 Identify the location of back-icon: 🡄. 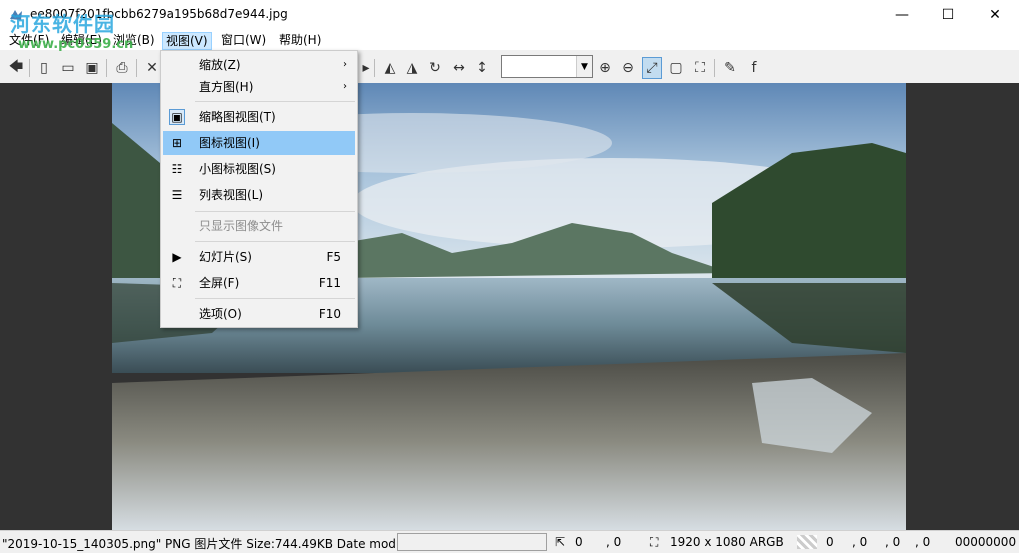
(16, 68).